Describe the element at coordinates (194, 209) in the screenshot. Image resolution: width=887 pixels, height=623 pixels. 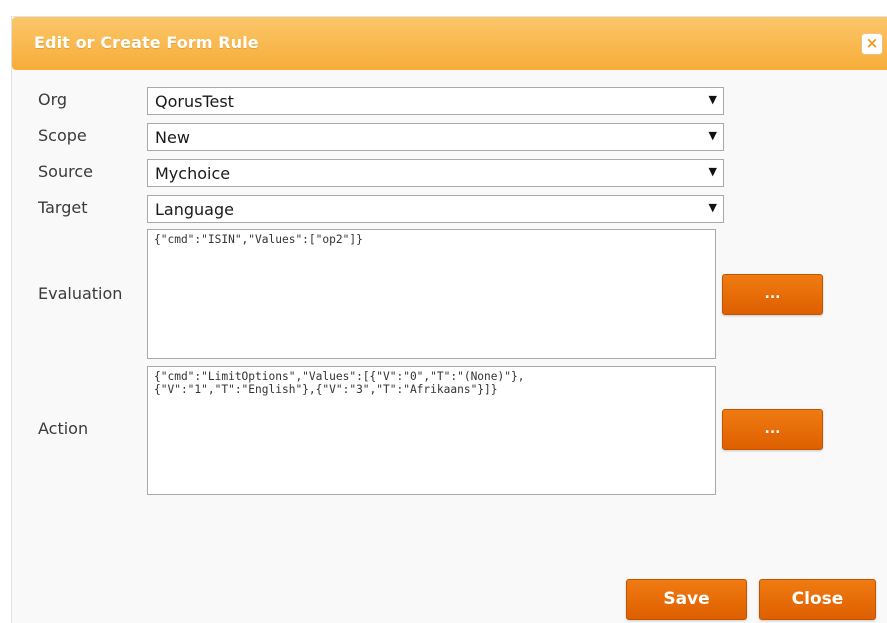
I see `target-select-value: Language` at that location.